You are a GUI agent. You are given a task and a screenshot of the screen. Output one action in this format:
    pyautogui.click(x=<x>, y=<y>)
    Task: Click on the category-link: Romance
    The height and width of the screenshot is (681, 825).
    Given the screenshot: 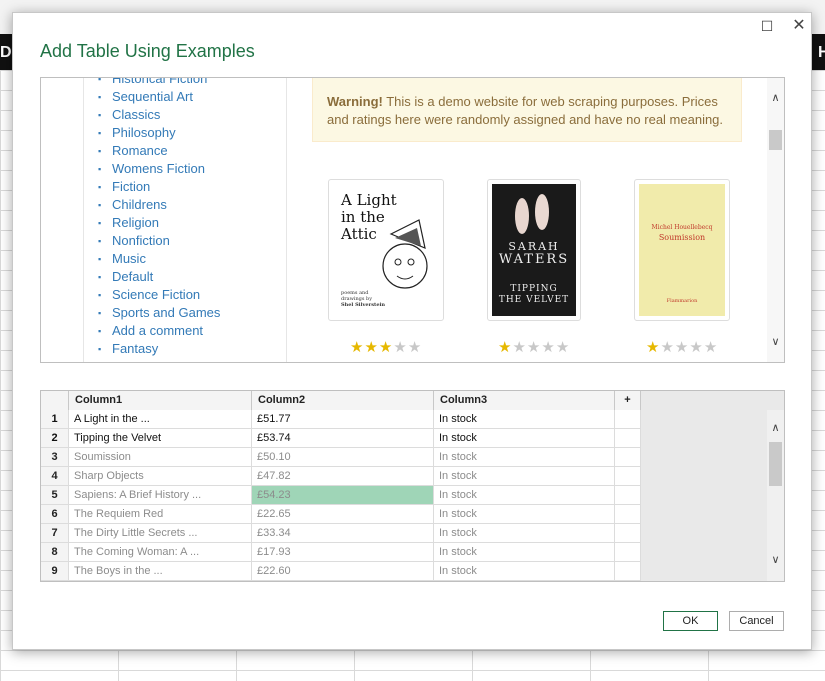 What is the action you would take?
    pyautogui.click(x=133, y=151)
    